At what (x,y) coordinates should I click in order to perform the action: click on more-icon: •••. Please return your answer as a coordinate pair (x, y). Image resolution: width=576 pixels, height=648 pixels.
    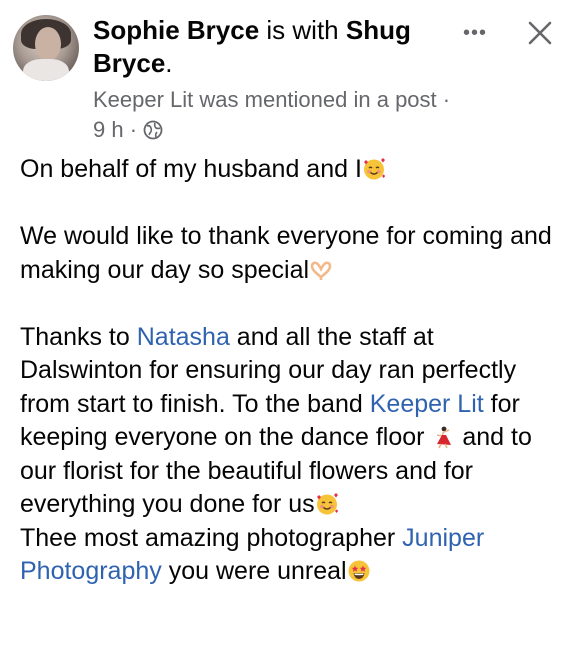
    Looking at the image, I should click on (475, 33).